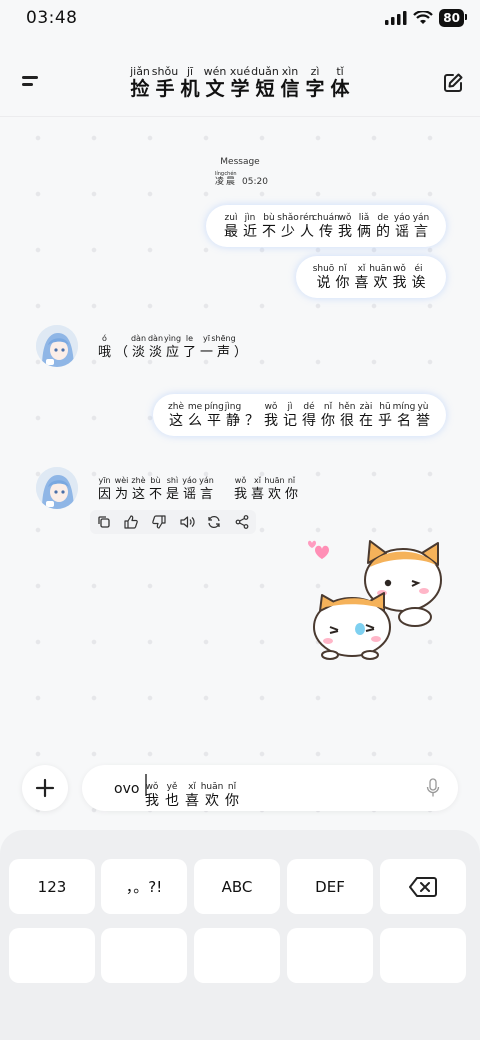 This screenshot has width=480, height=1040. Describe the element at coordinates (144, 886) in the screenshot. I see `key-punctuation: ，。?!` at that location.